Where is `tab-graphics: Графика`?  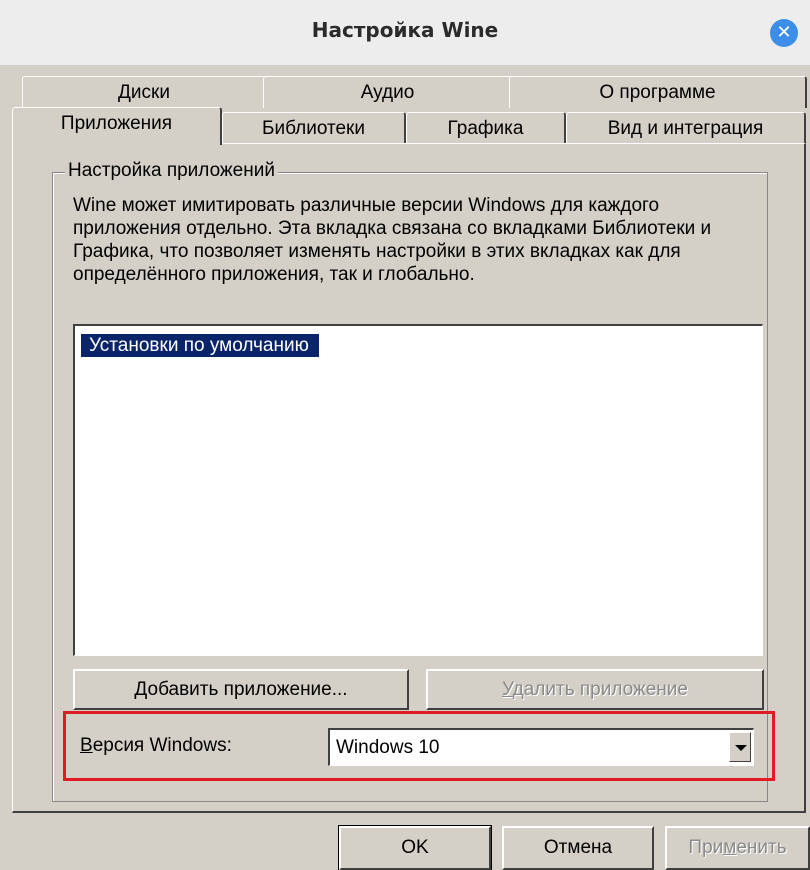
tab-graphics: Графика is located at coordinates (486, 128).